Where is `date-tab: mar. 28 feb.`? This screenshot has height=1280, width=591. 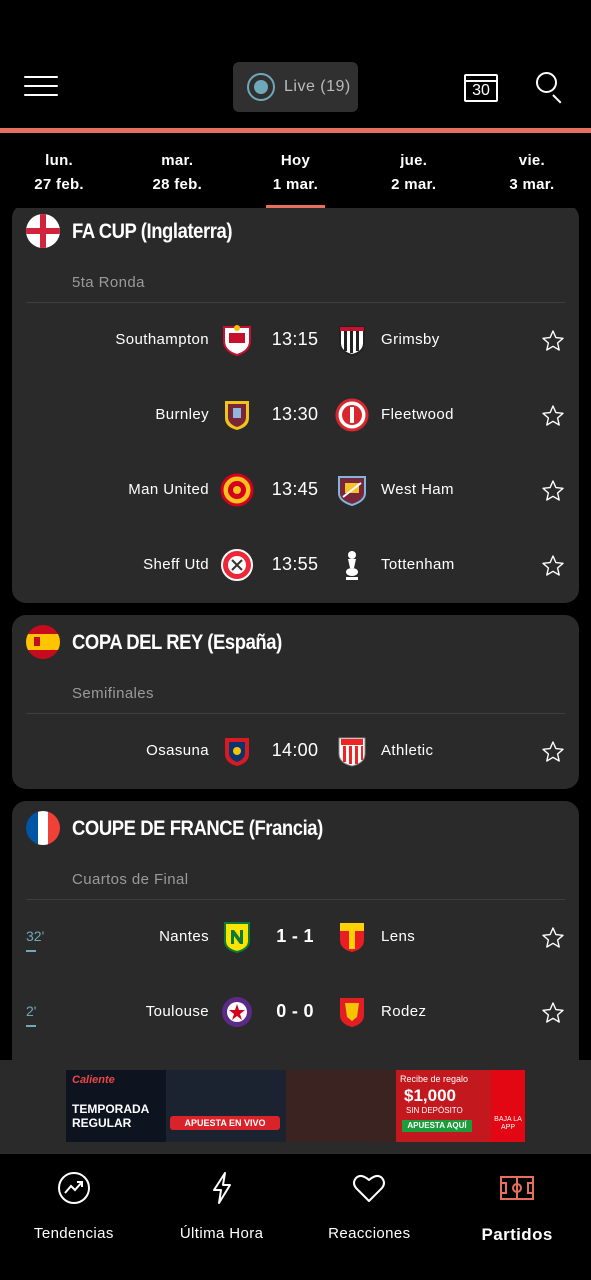 date-tab: mar. 28 feb. is located at coordinates (177, 170).